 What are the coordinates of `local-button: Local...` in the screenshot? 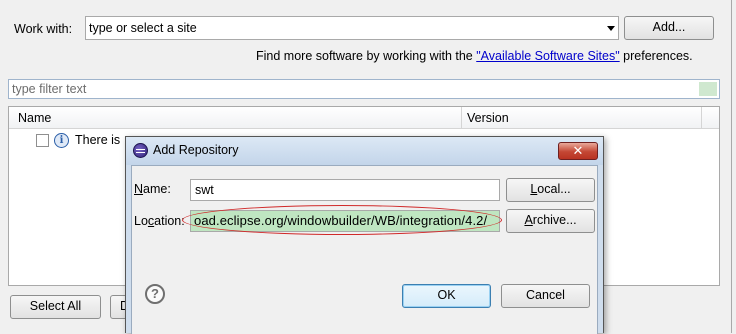 It's located at (550, 190).